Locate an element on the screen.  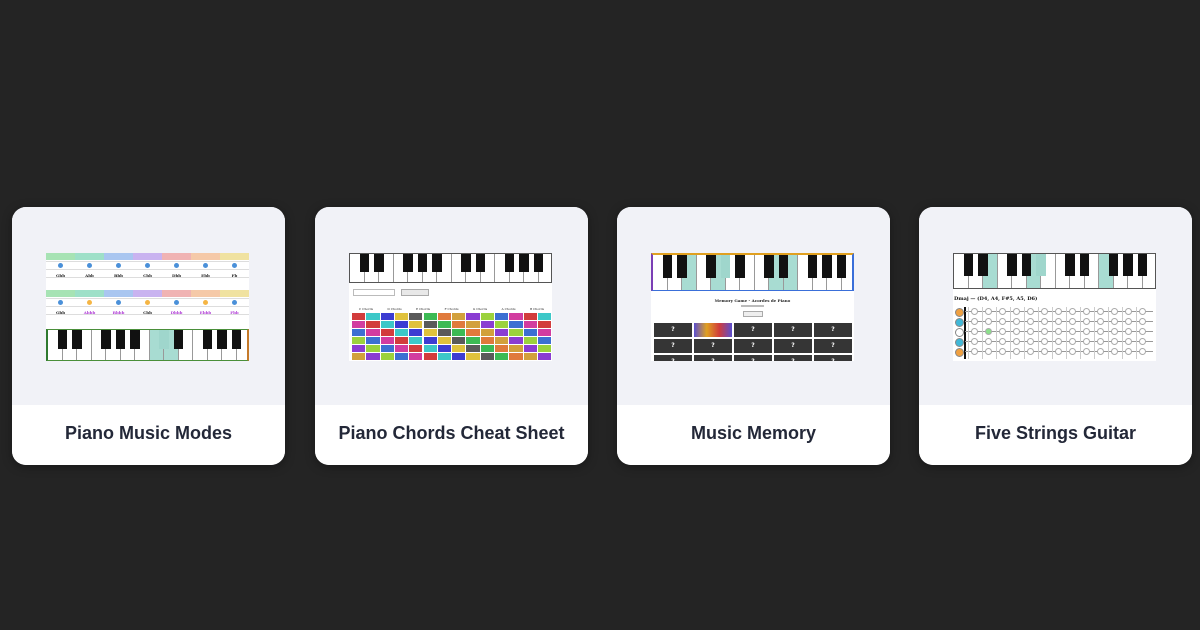
search-field is located at coordinates (374, 292).